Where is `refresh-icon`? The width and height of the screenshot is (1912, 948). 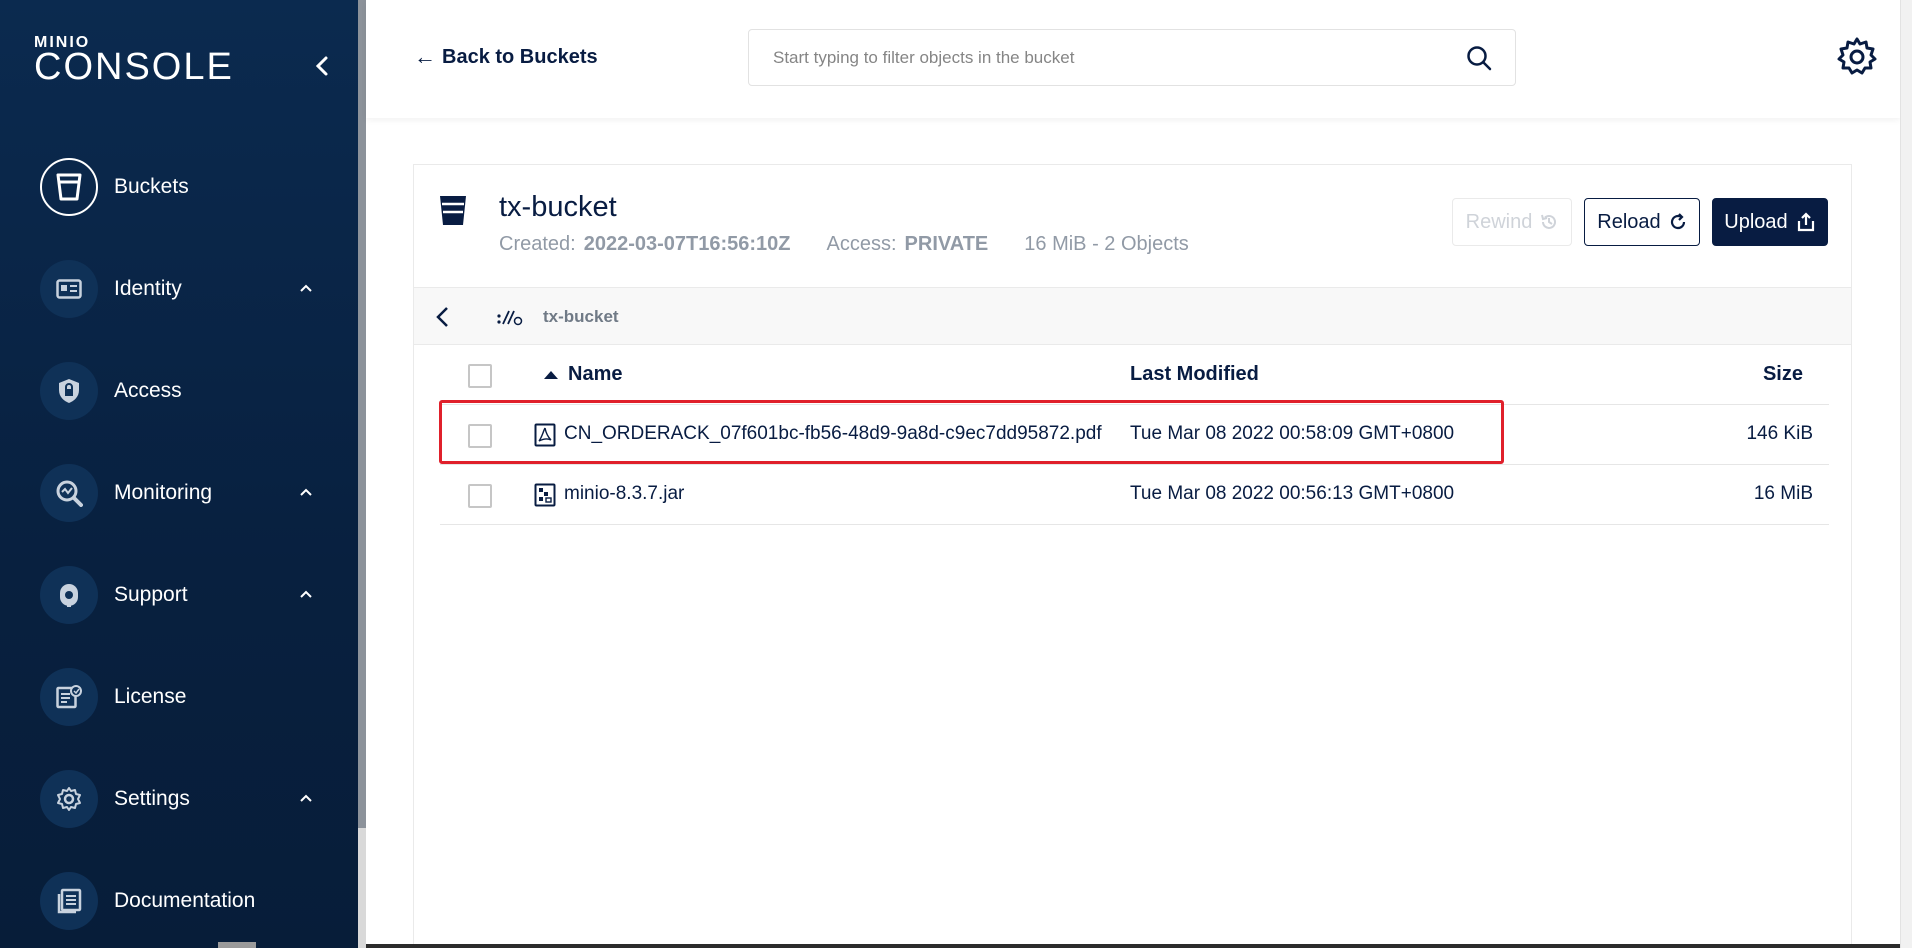 refresh-icon is located at coordinates (1677, 221).